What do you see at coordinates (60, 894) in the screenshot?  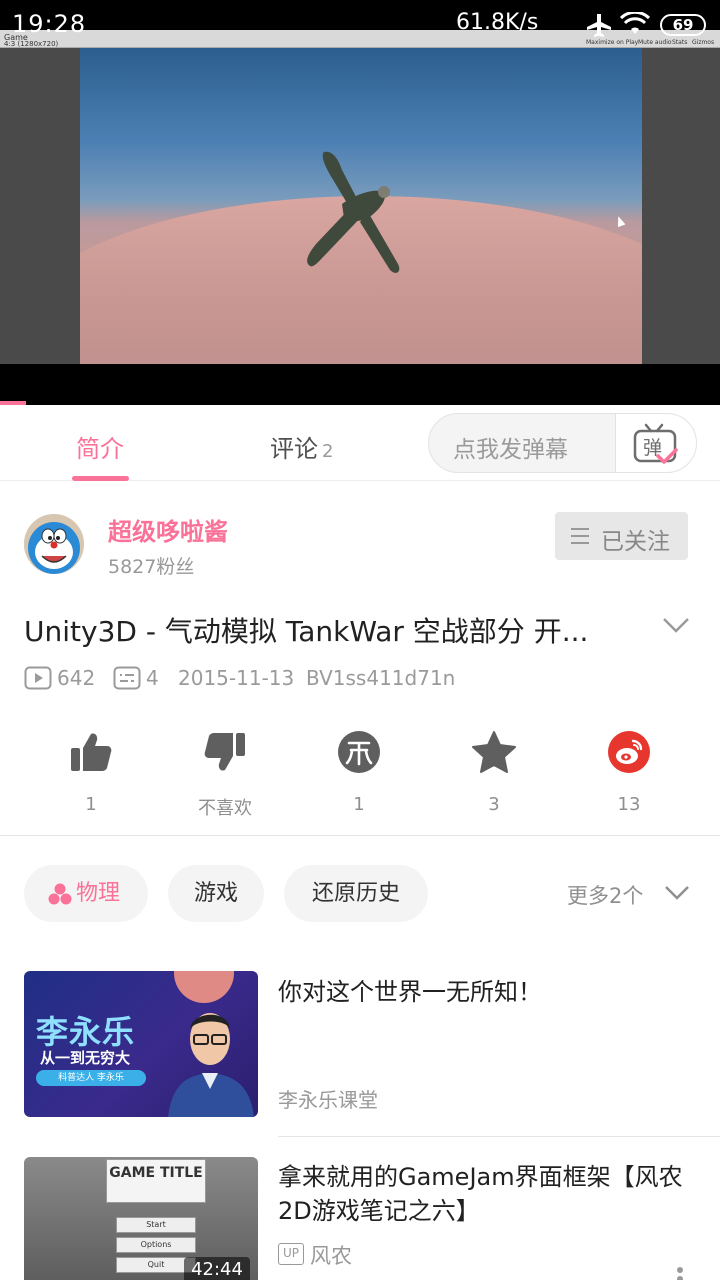 I see `tag-dots-icon` at bounding box center [60, 894].